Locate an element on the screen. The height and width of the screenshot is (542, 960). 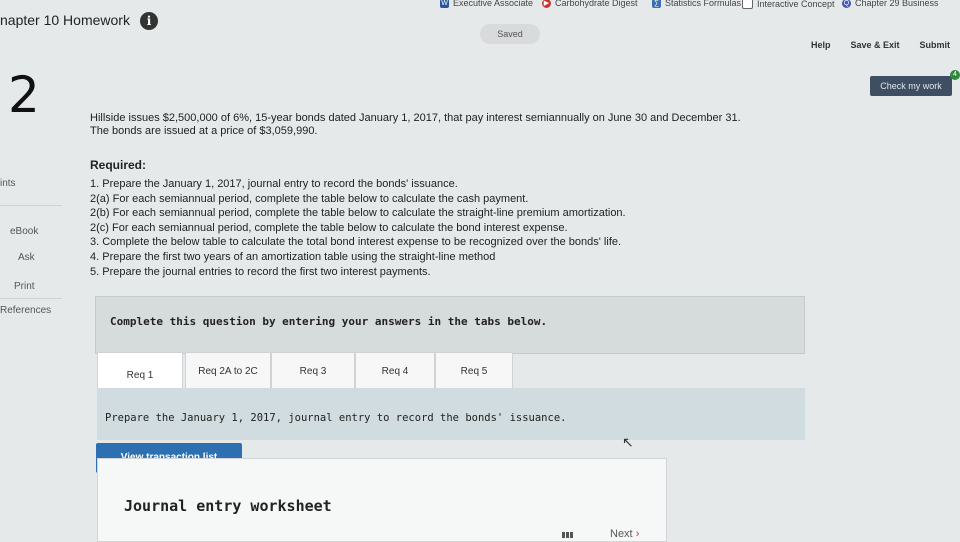
top-links: Help Save & Exit Submit is located at coordinates (880, 45).